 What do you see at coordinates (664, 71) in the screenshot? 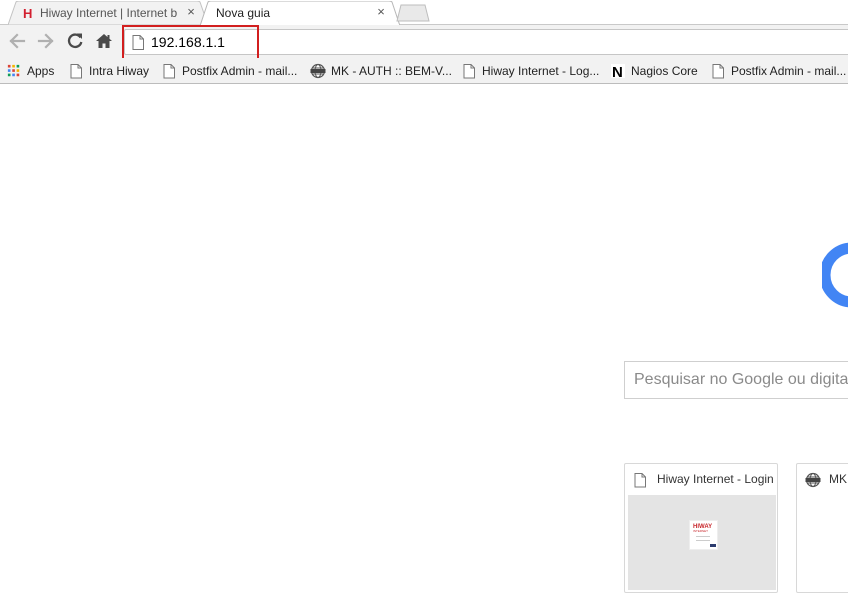
I see `bookmark-label: Nagios Core` at bounding box center [664, 71].